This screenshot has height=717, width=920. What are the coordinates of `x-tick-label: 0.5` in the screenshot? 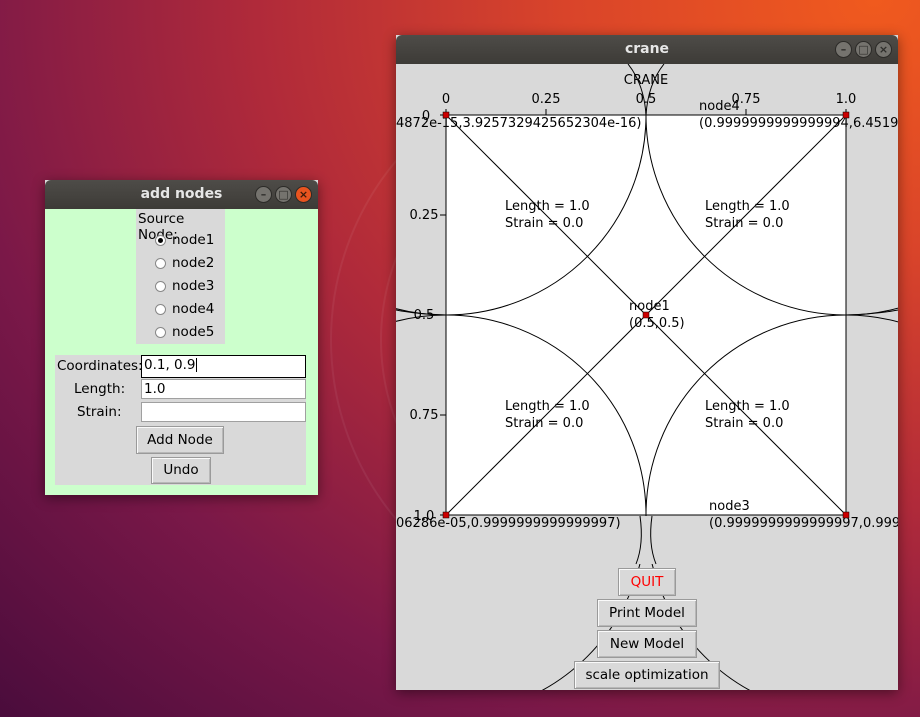 It's located at (646, 99).